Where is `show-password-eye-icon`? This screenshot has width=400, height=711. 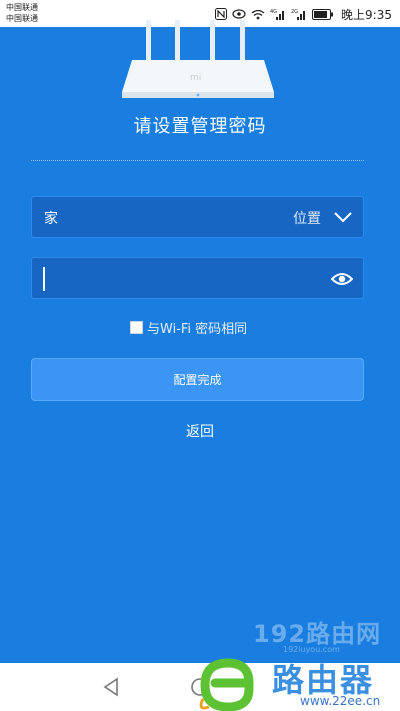
show-password-eye-icon is located at coordinates (342, 279).